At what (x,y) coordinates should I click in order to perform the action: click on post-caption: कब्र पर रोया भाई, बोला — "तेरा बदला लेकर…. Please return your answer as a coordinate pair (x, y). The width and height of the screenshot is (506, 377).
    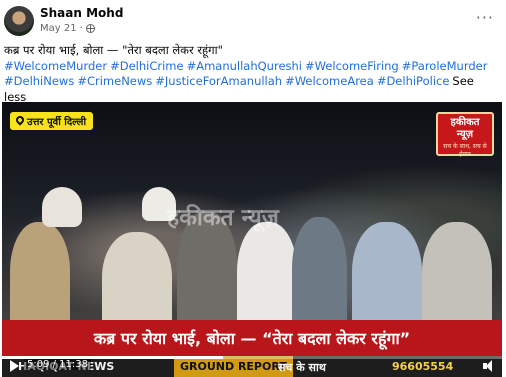
    Looking at the image, I should click on (113, 50).